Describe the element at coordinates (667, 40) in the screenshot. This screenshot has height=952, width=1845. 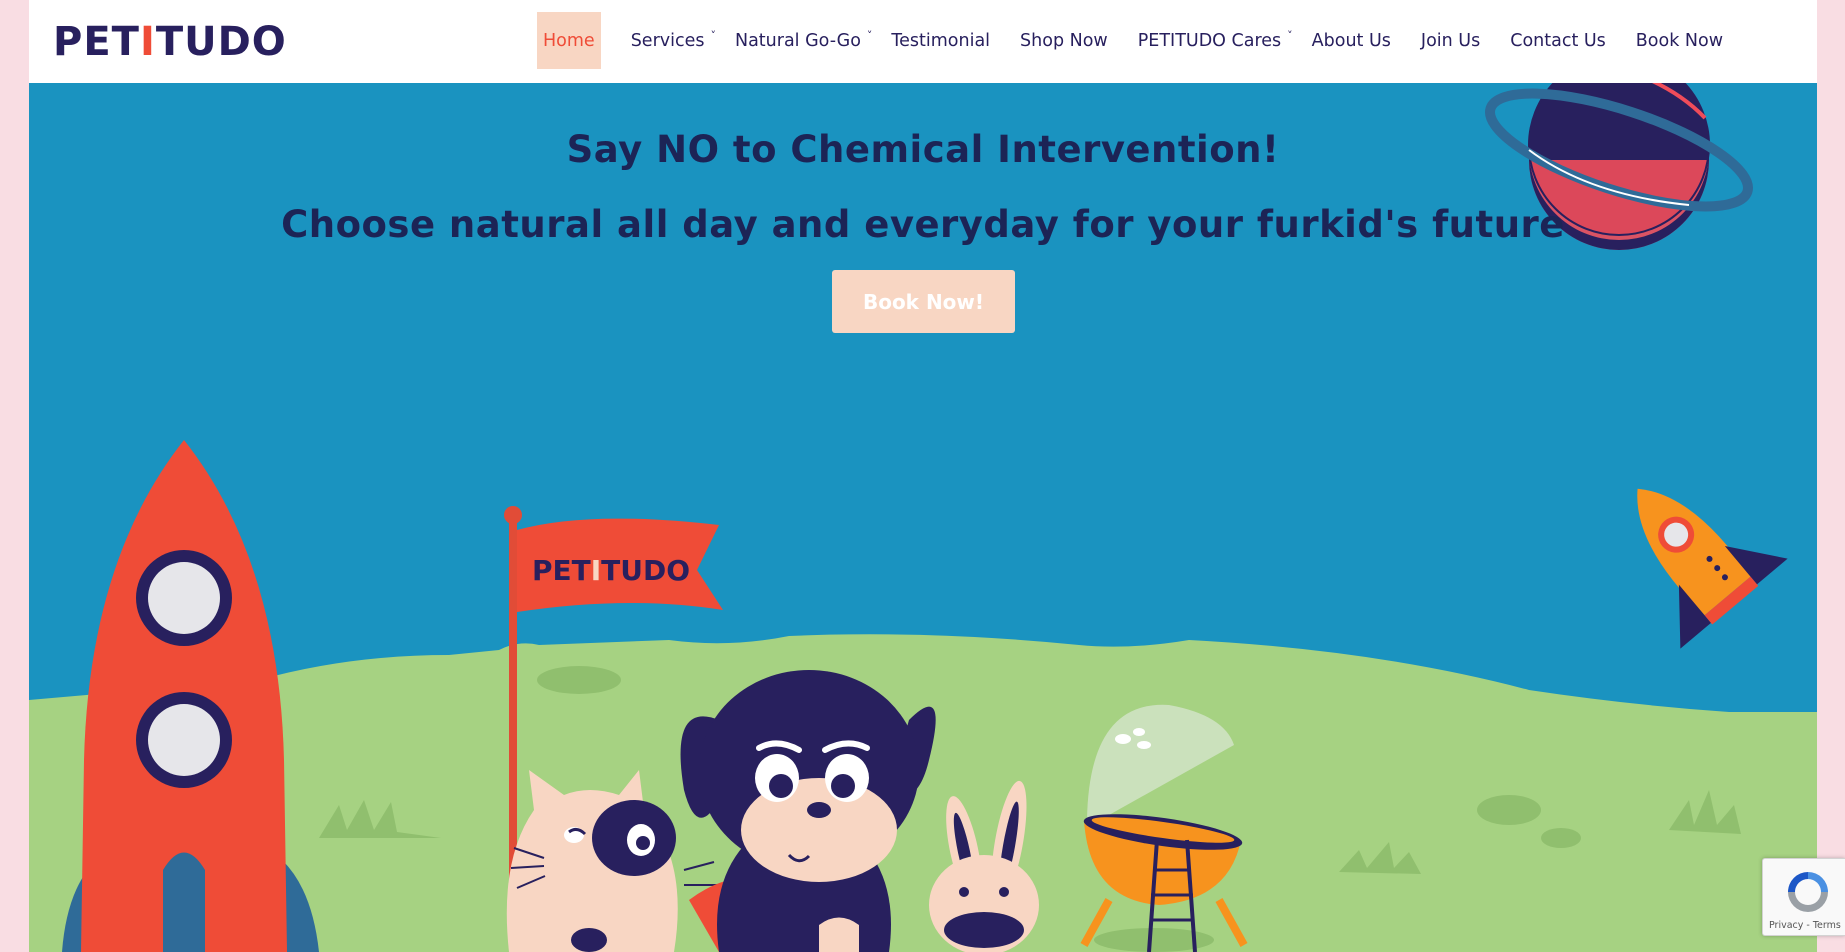
I see `nav-label: Services` at that location.